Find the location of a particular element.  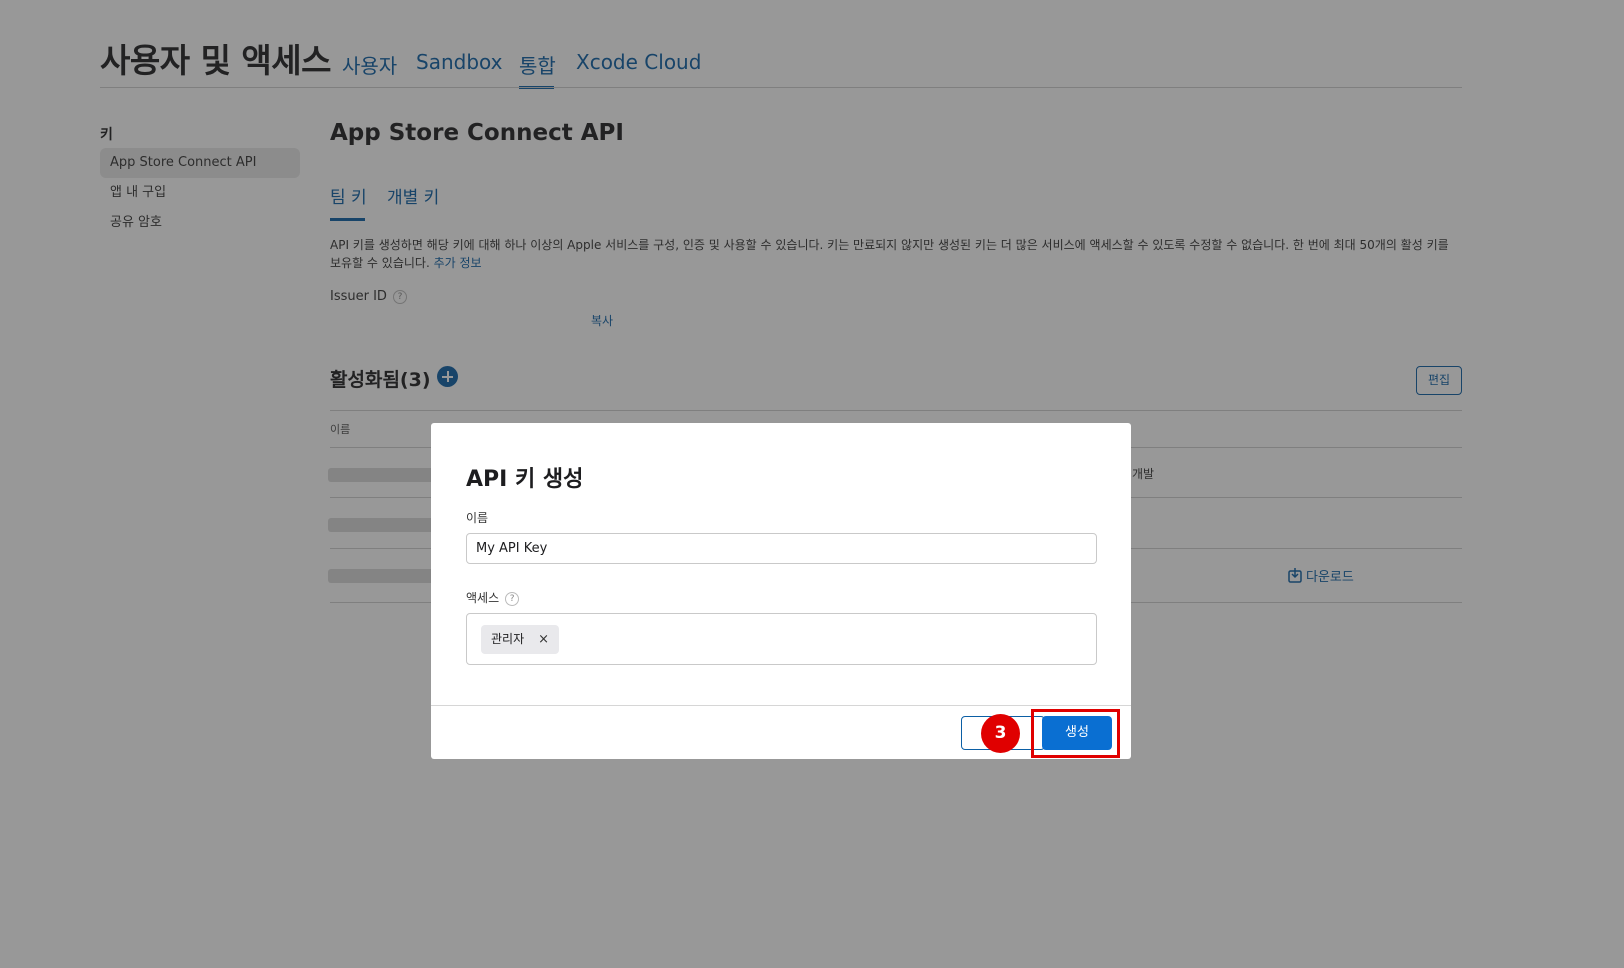

create-api-key-dialog: API 키 생성 이름 My API Key 액세스? 관리자 × 생성 is located at coordinates (781, 591).